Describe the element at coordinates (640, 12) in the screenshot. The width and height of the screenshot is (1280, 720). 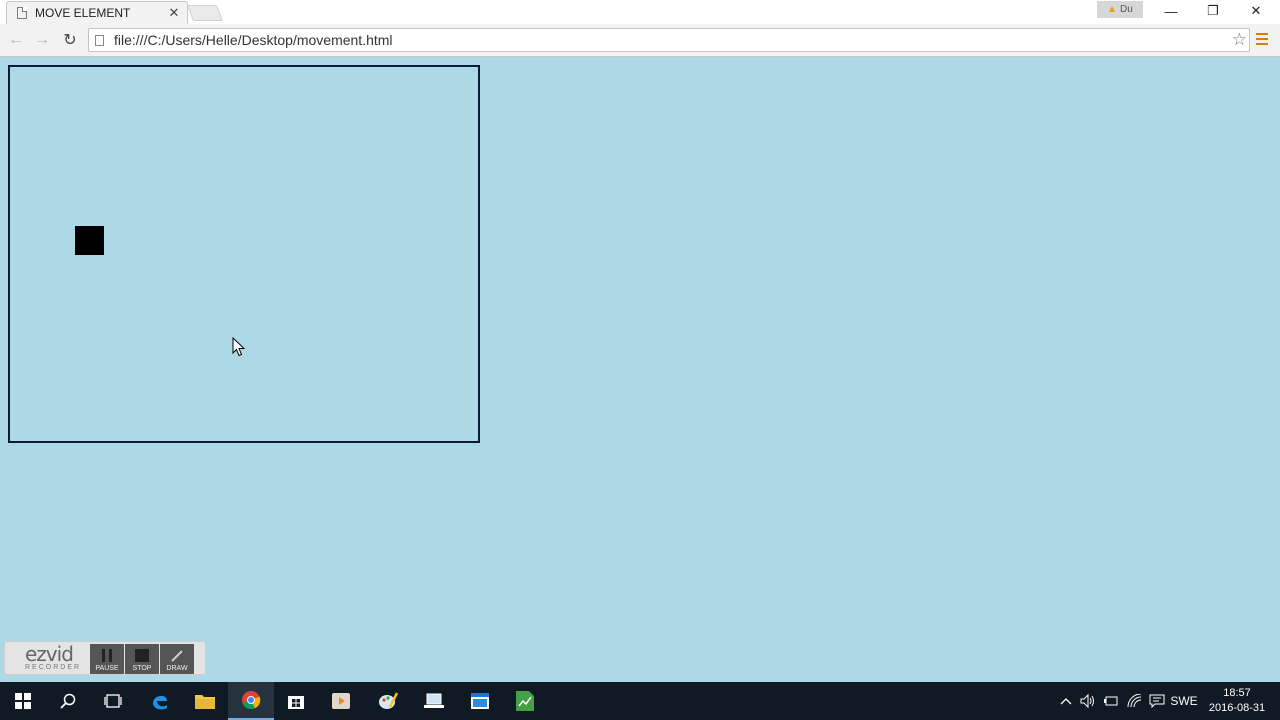
I see `browser-titlebar: MOVE ELEMENT ✕ ▲ Du — ❐ ✕` at that location.